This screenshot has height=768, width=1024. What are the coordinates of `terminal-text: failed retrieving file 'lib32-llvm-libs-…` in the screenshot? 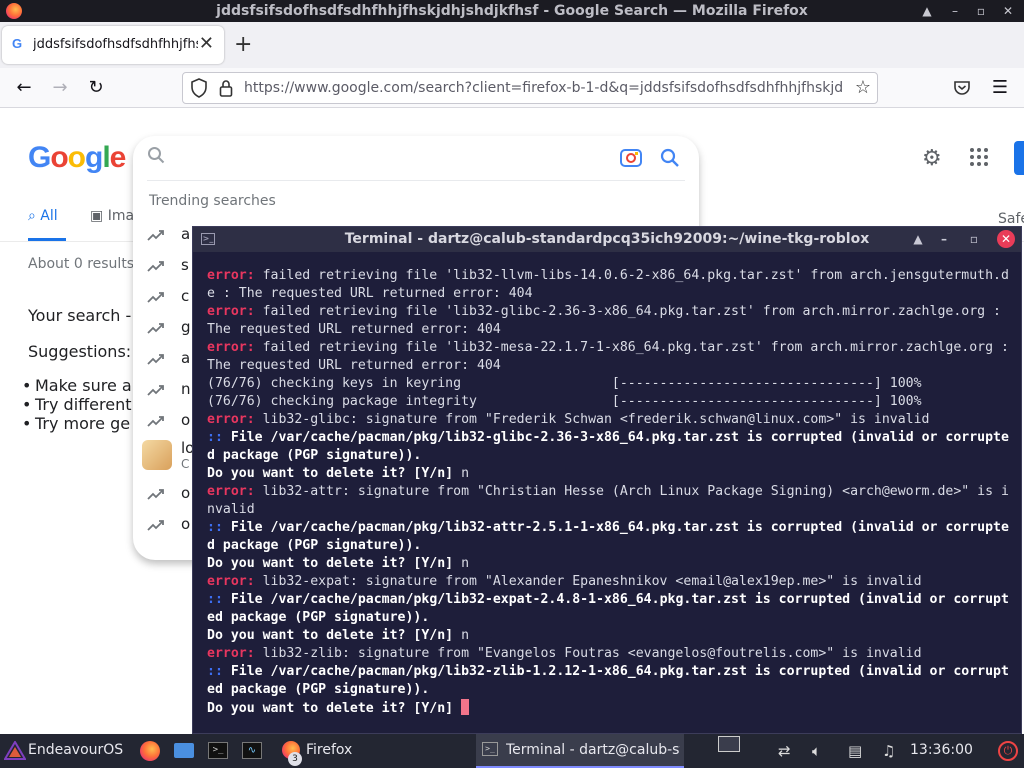 It's located at (608, 284).